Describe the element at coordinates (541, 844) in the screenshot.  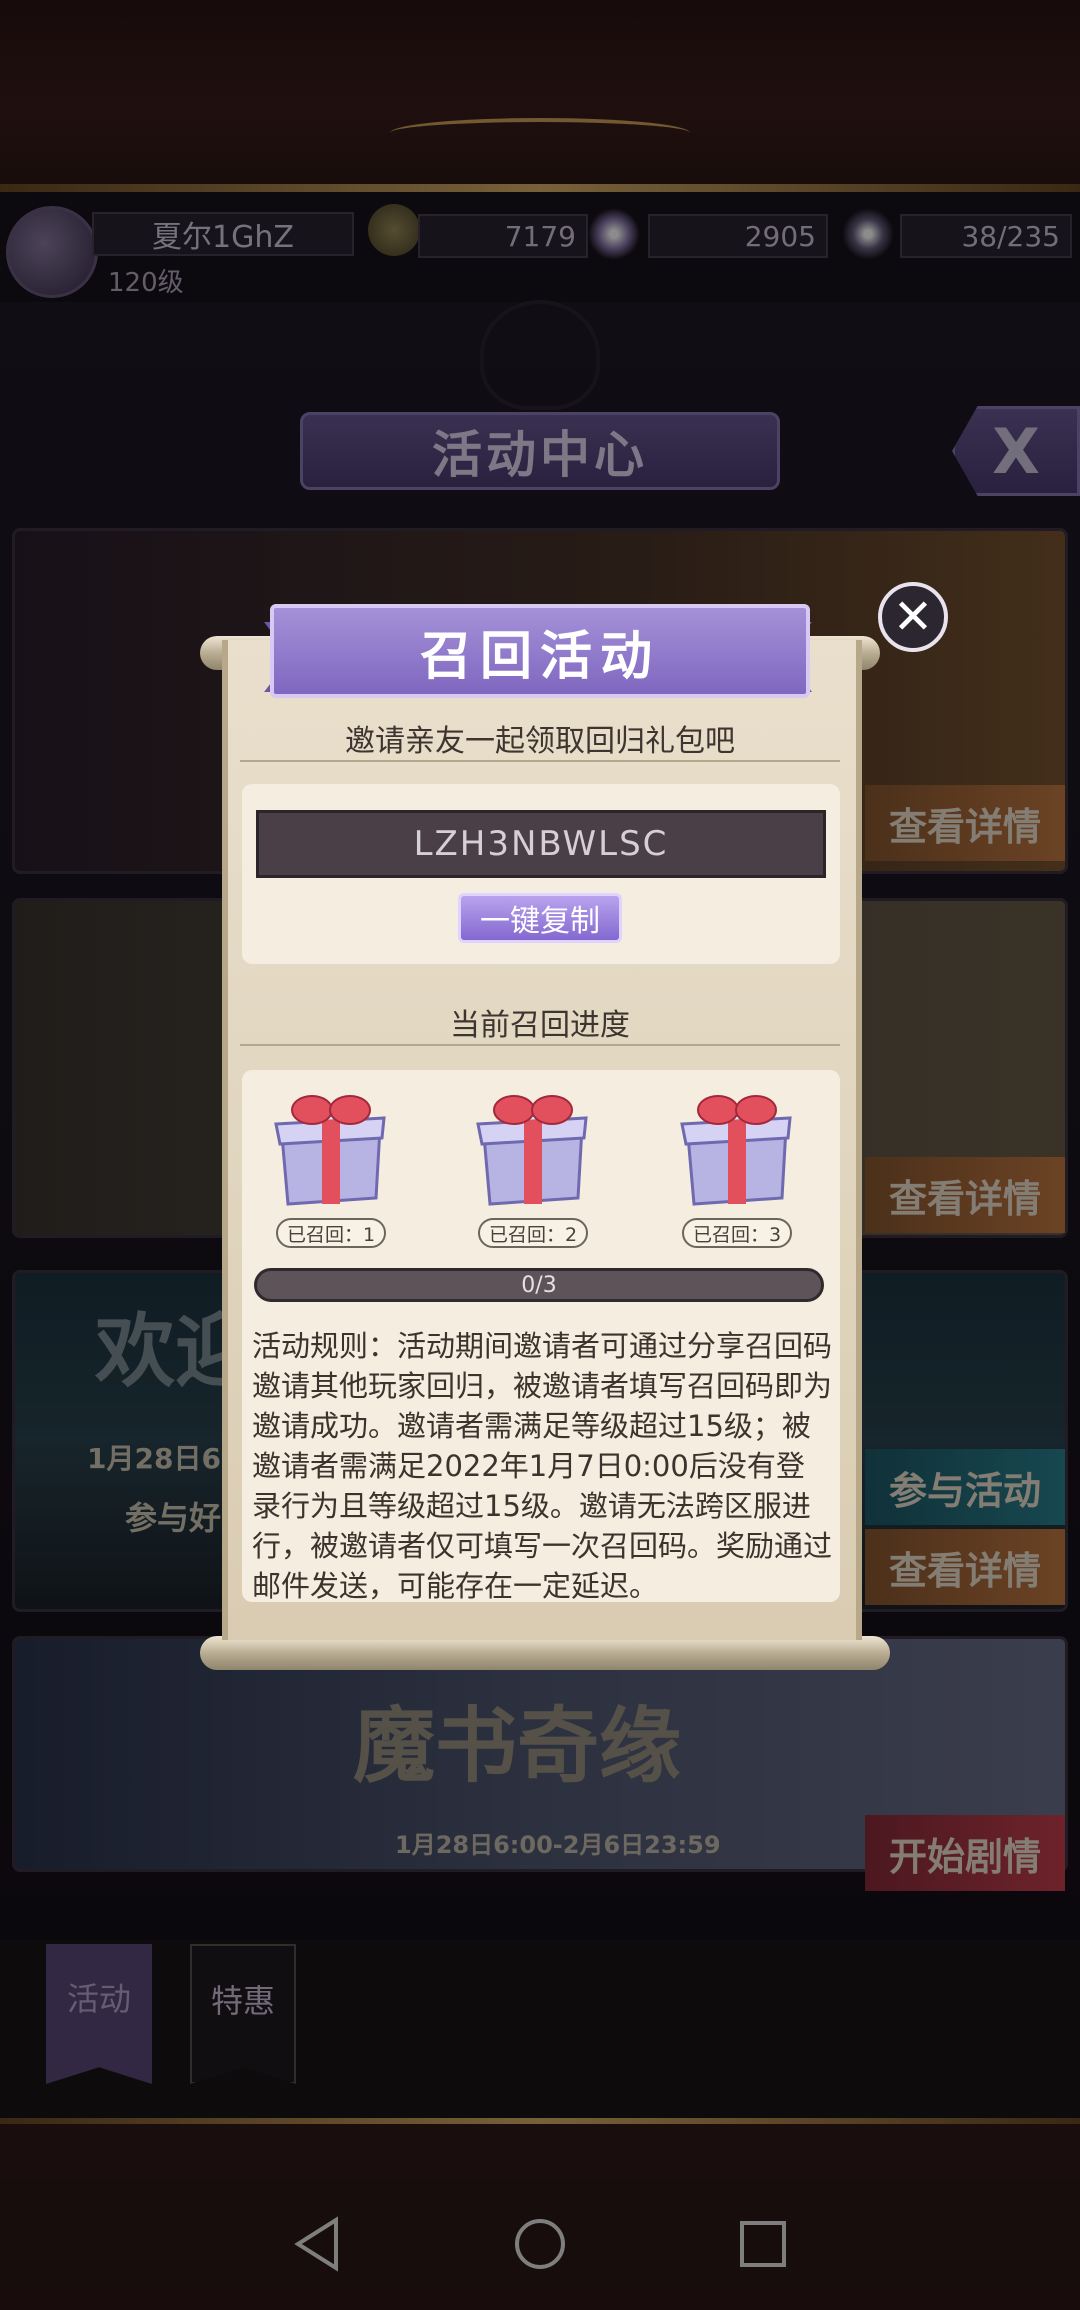
I see `invite-code-field: LZH3NBWLSC` at that location.